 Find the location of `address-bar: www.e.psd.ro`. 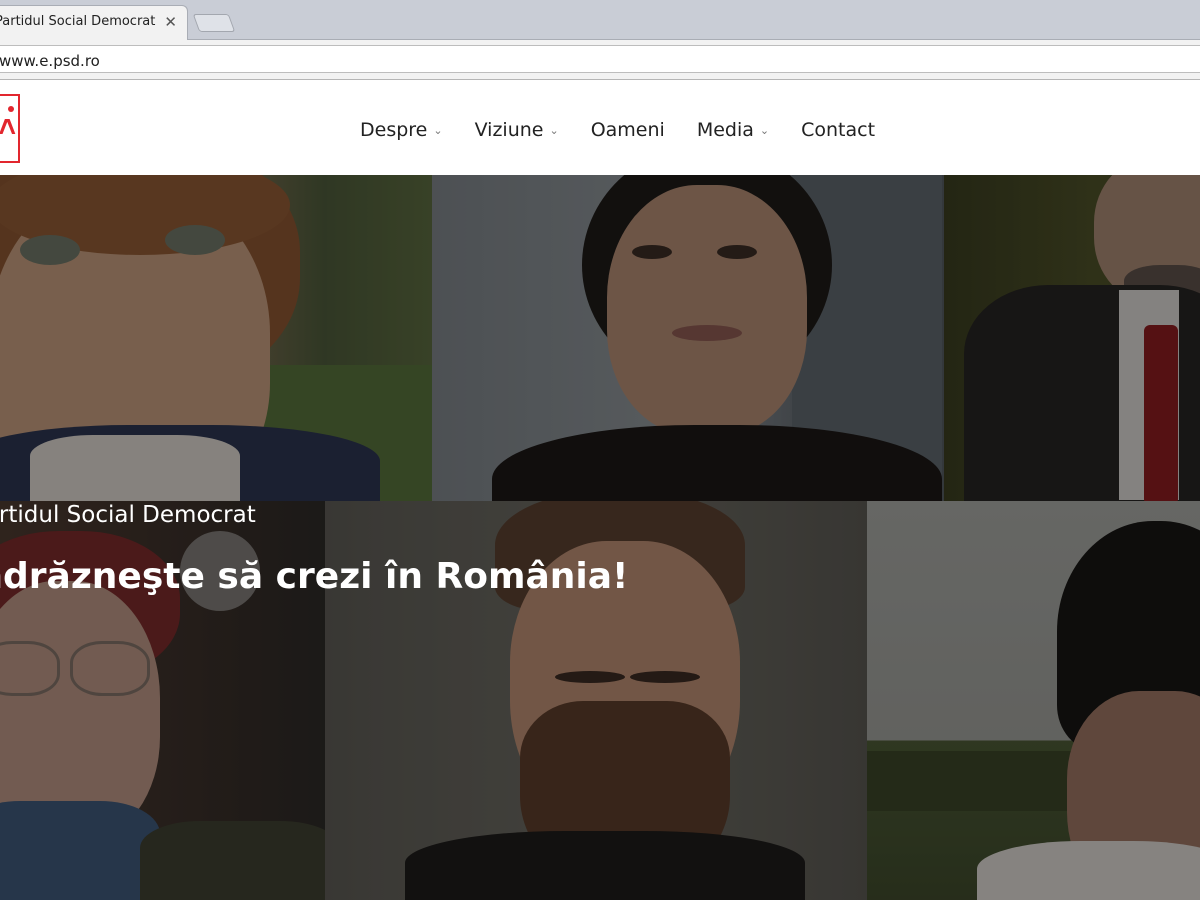

address-bar: www.e.psd.ro is located at coordinates (600, 59).